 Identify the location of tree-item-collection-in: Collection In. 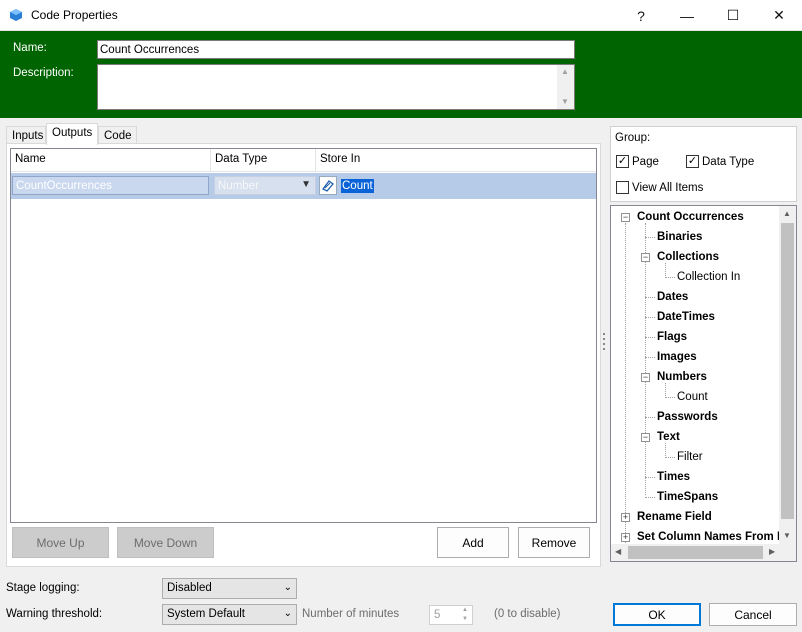
(708, 277).